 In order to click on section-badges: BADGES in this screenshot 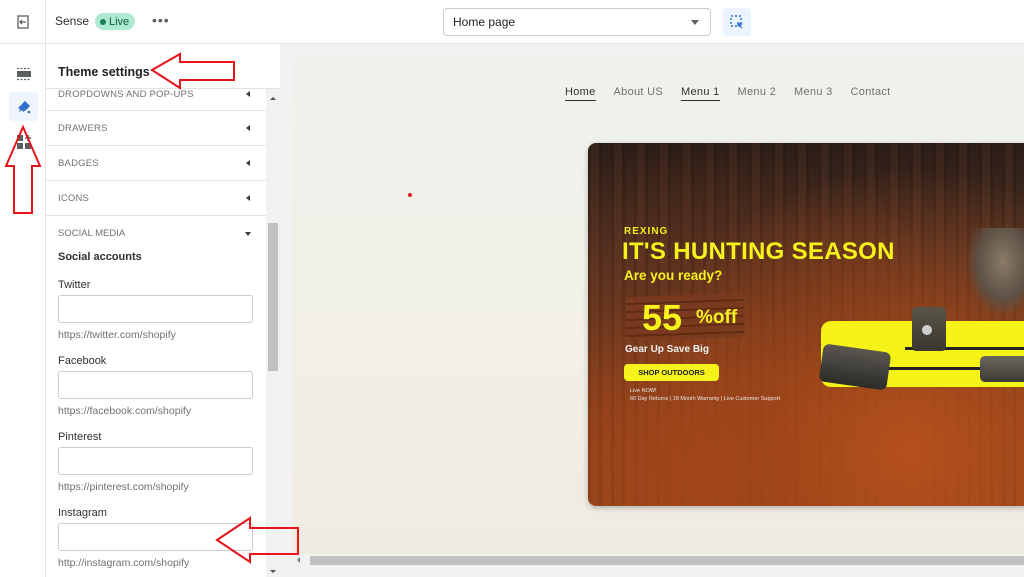, I will do `click(156, 163)`.